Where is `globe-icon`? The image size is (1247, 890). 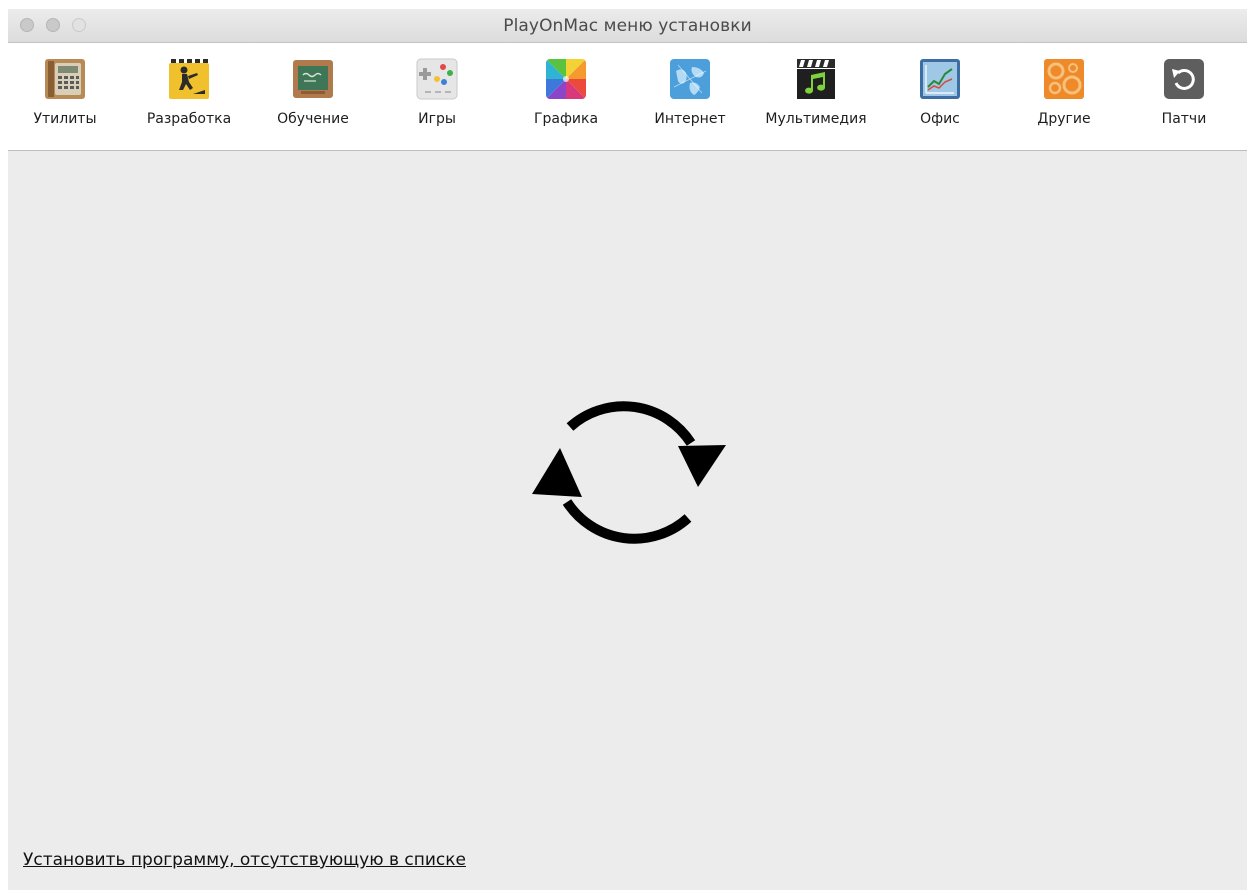
globe-icon is located at coordinates (690, 79).